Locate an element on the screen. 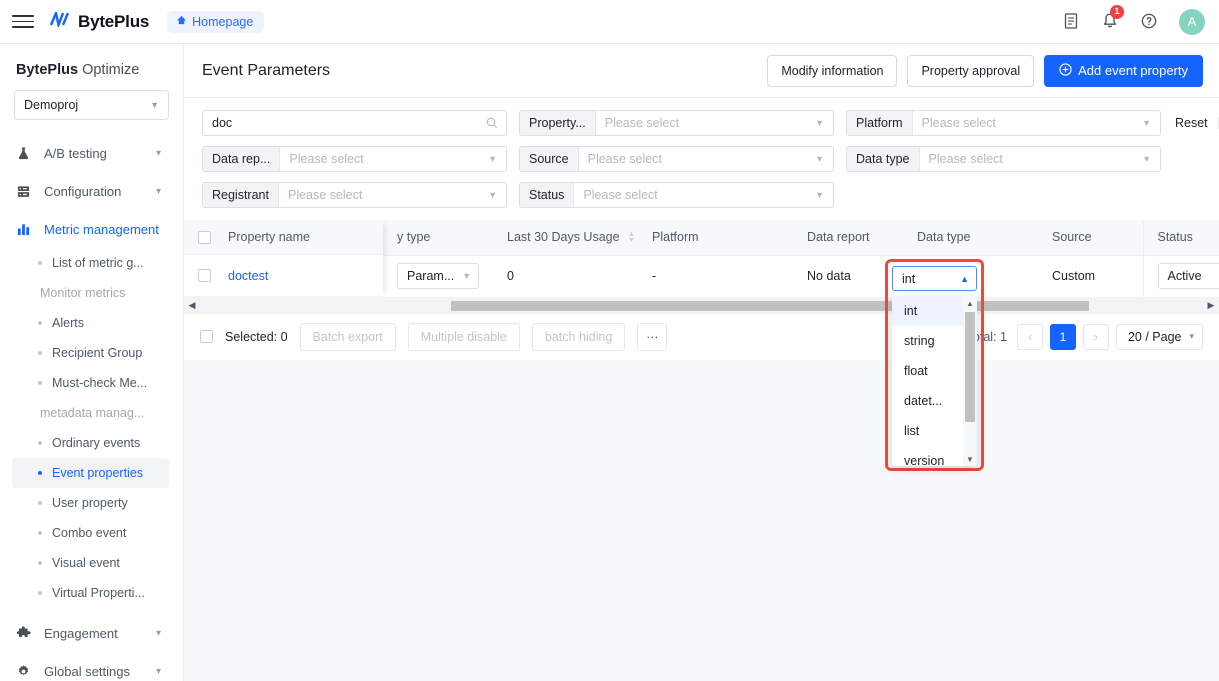 This screenshot has width=1219, height=681. next-page-button: › is located at coordinates (1095, 336).